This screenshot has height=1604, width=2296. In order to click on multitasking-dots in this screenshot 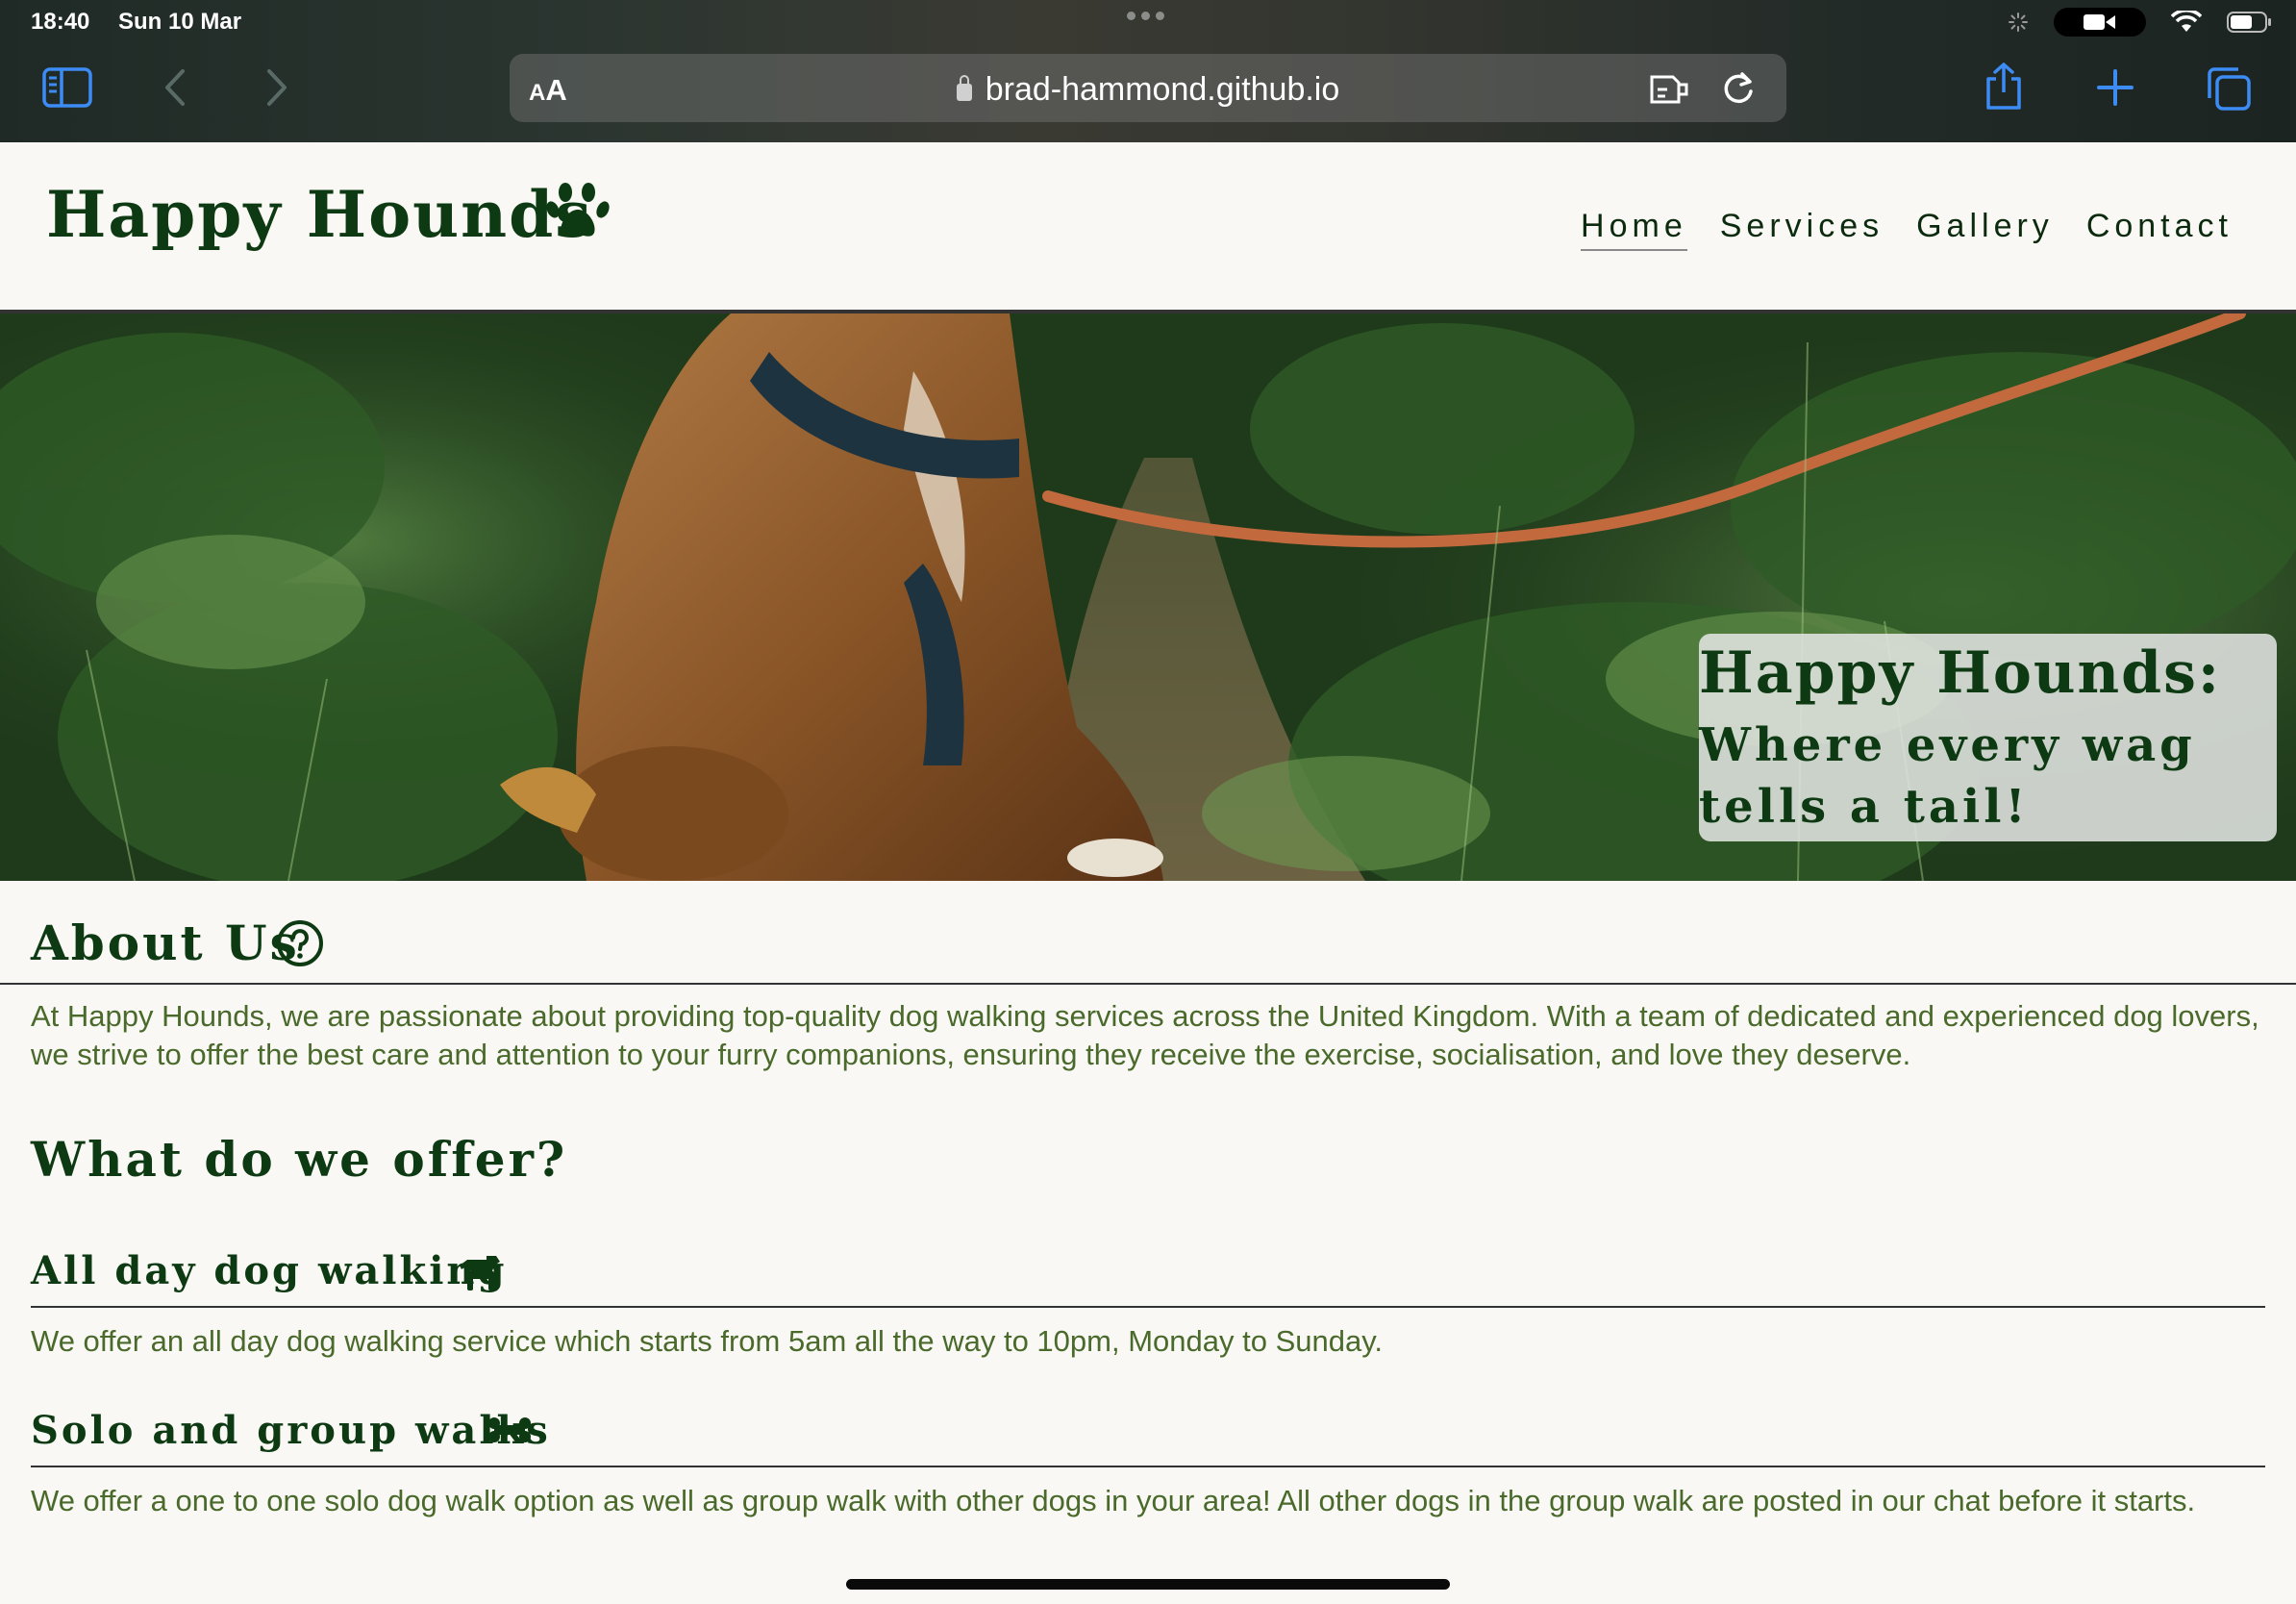, I will do `click(1145, 16)`.